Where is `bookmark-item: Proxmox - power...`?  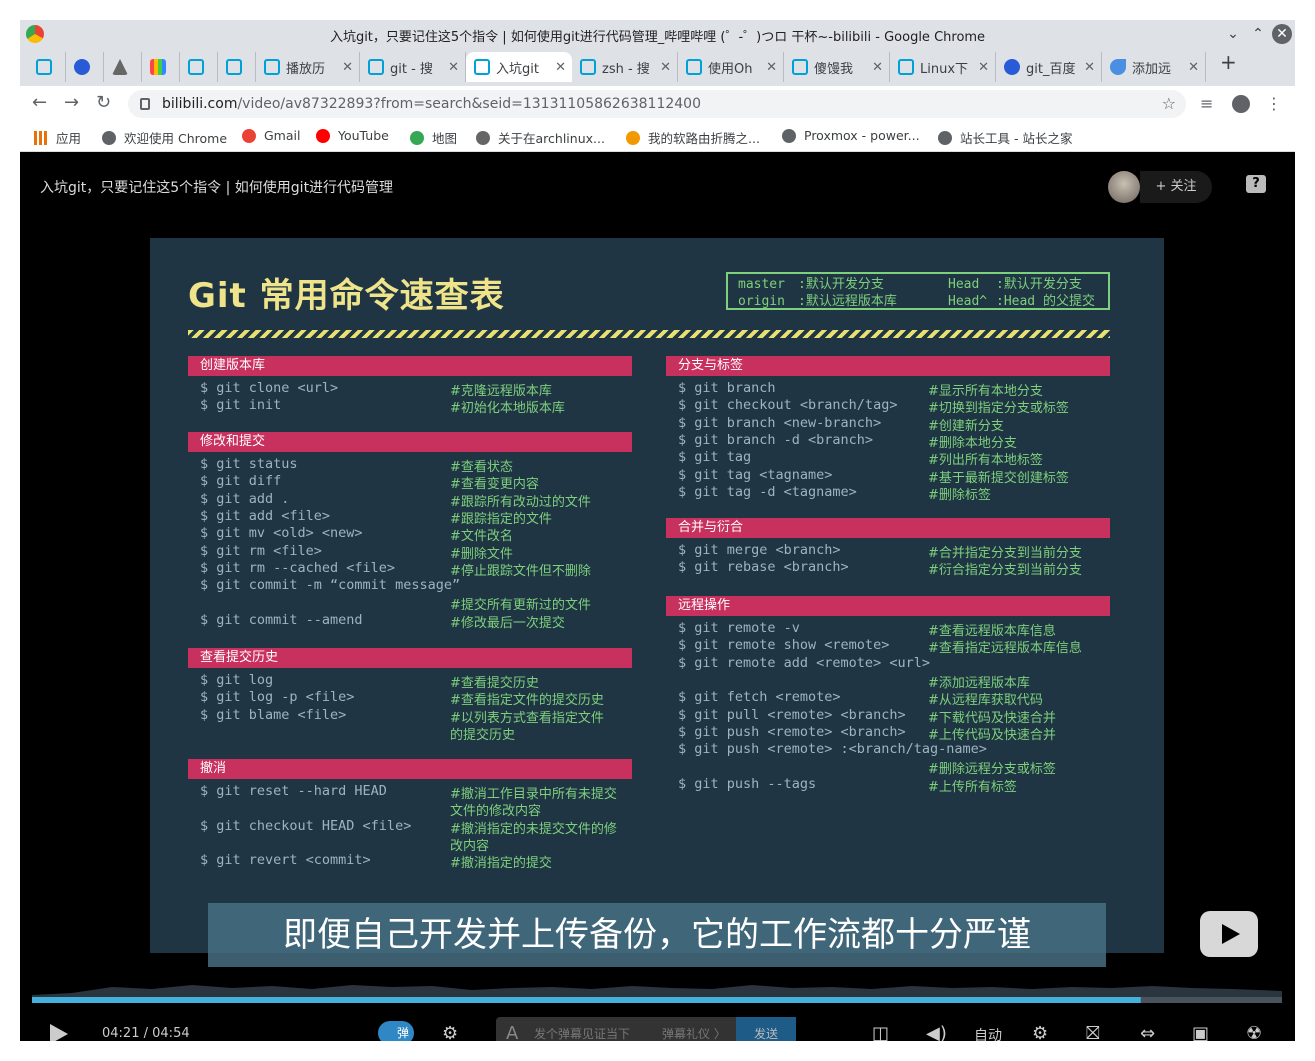 bookmark-item: Proxmox - power... is located at coordinates (851, 135).